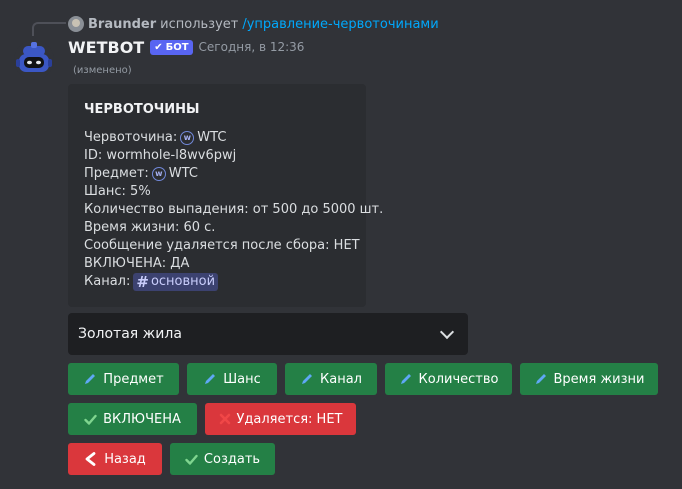 Image resolution: width=682 pixels, height=489 pixels. What do you see at coordinates (142, 419) in the screenshot?
I see `button-label: ВКЛЮЧЕНА` at bounding box center [142, 419].